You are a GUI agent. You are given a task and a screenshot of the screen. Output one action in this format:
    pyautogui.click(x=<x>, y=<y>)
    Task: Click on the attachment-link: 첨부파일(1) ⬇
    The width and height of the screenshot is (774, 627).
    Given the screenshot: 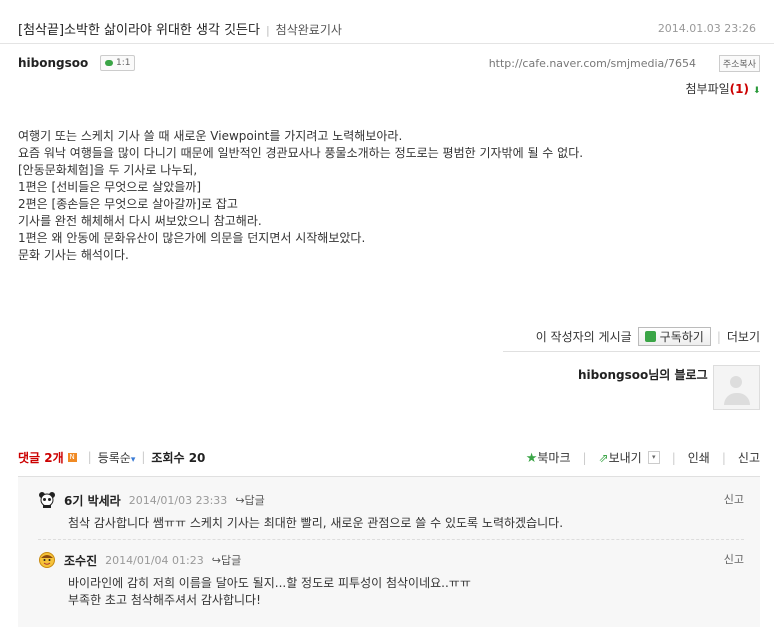 What is the action you would take?
    pyautogui.click(x=723, y=88)
    